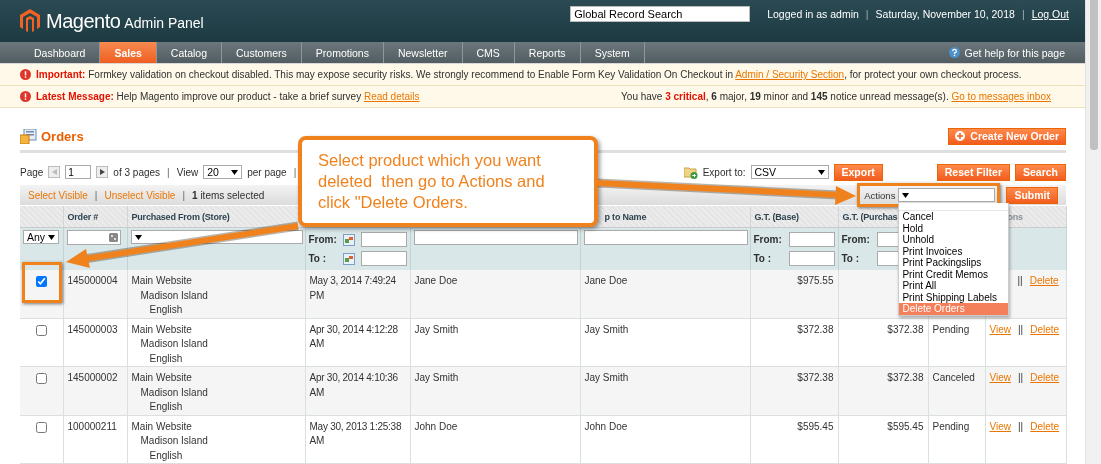 Image resolution: width=1101 pixels, height=464 pixels. What do you see at coordinates (137, 172) in the screenshot?
I see `page-count: of 3 pages` at bounding box center [137, 172].